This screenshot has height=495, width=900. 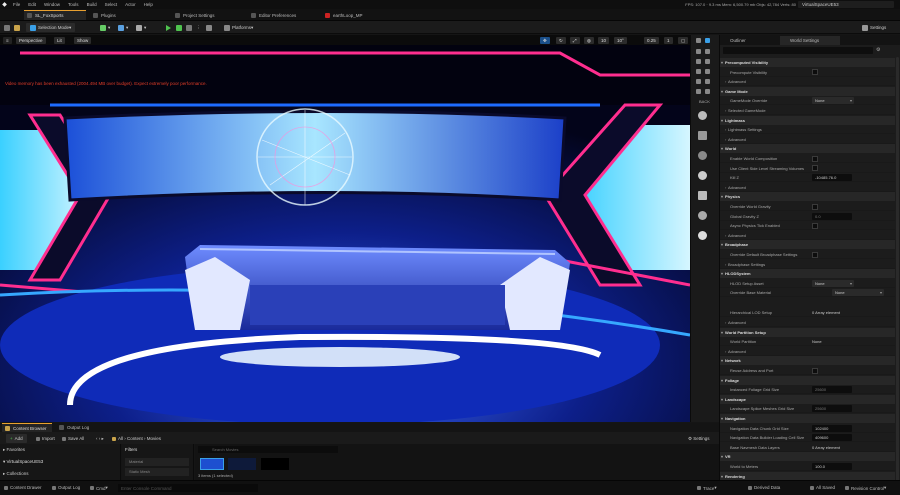 What do you see at coordinates (212, 464) in the screenshot?
I see `asset-thumbnail-earthloop` at bounding box center [212, 464].